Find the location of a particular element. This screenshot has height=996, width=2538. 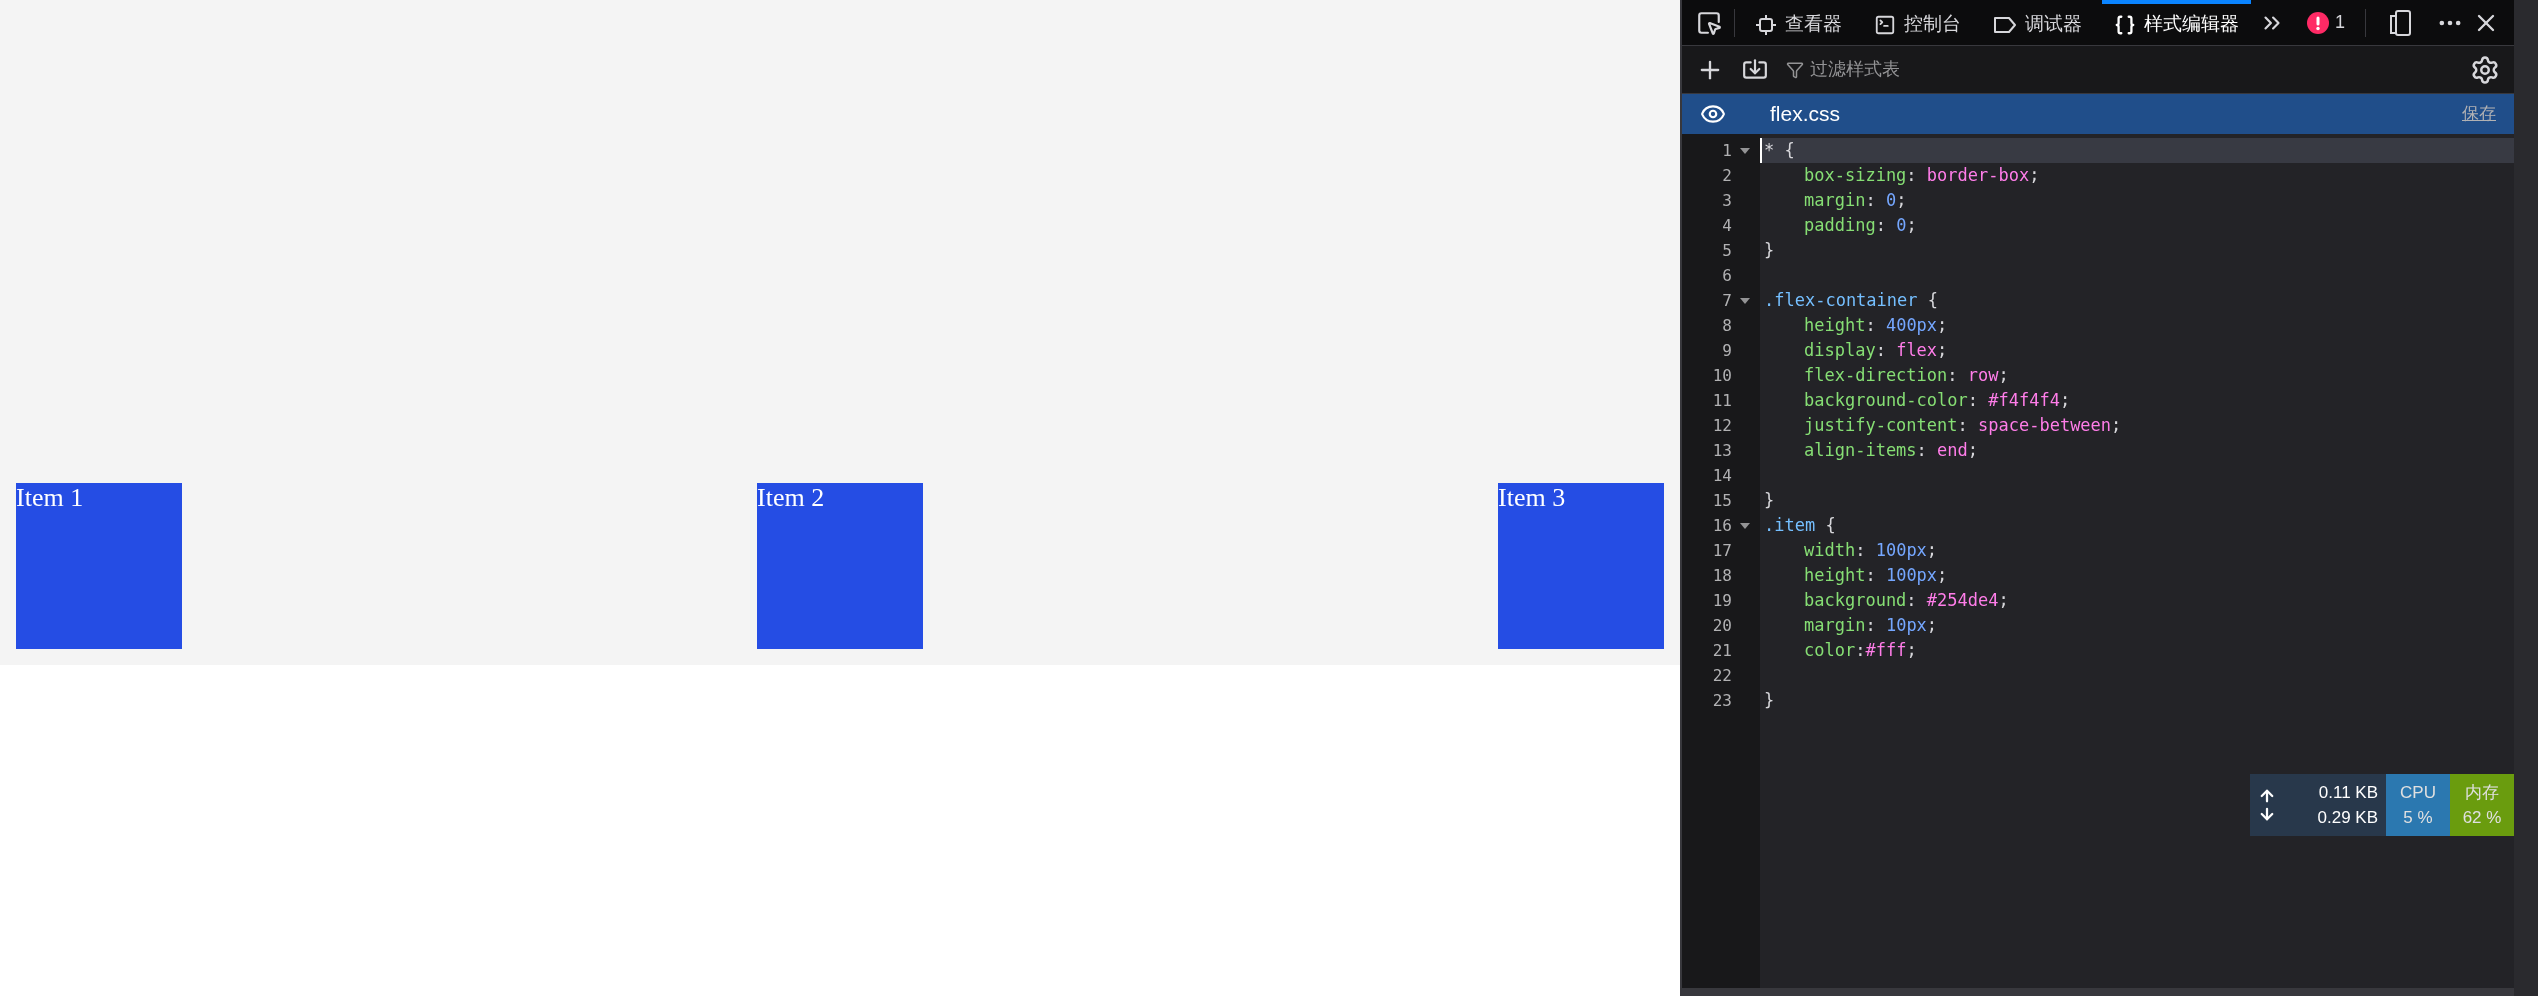

line-number: 4 is located at coordinates (1727, 225).